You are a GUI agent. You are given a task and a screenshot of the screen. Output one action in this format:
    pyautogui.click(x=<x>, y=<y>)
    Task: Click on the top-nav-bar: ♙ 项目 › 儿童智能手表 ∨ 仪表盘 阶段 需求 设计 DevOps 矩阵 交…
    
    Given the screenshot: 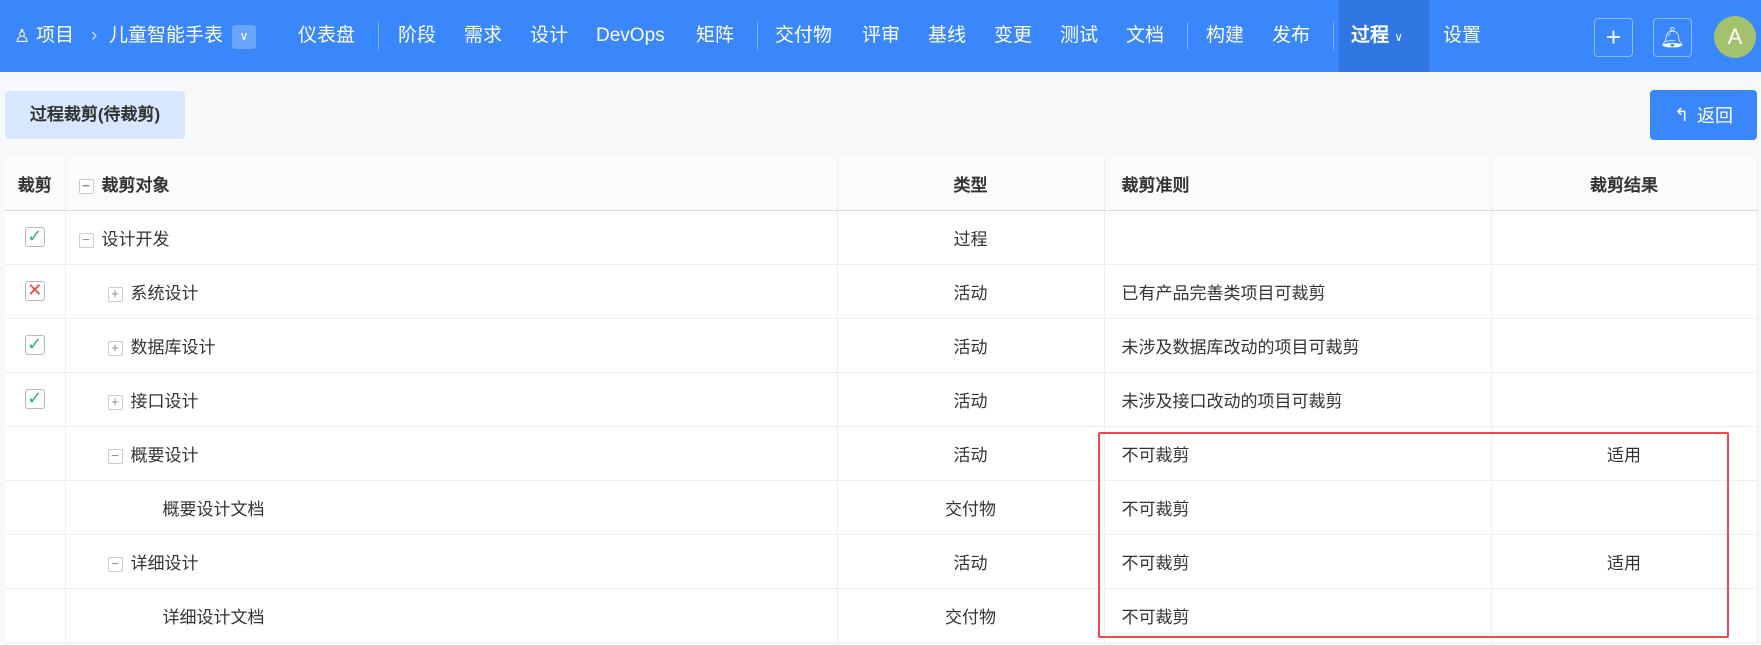 What is the action you would take?
    pyautogui.click(x=880, y=36)
    